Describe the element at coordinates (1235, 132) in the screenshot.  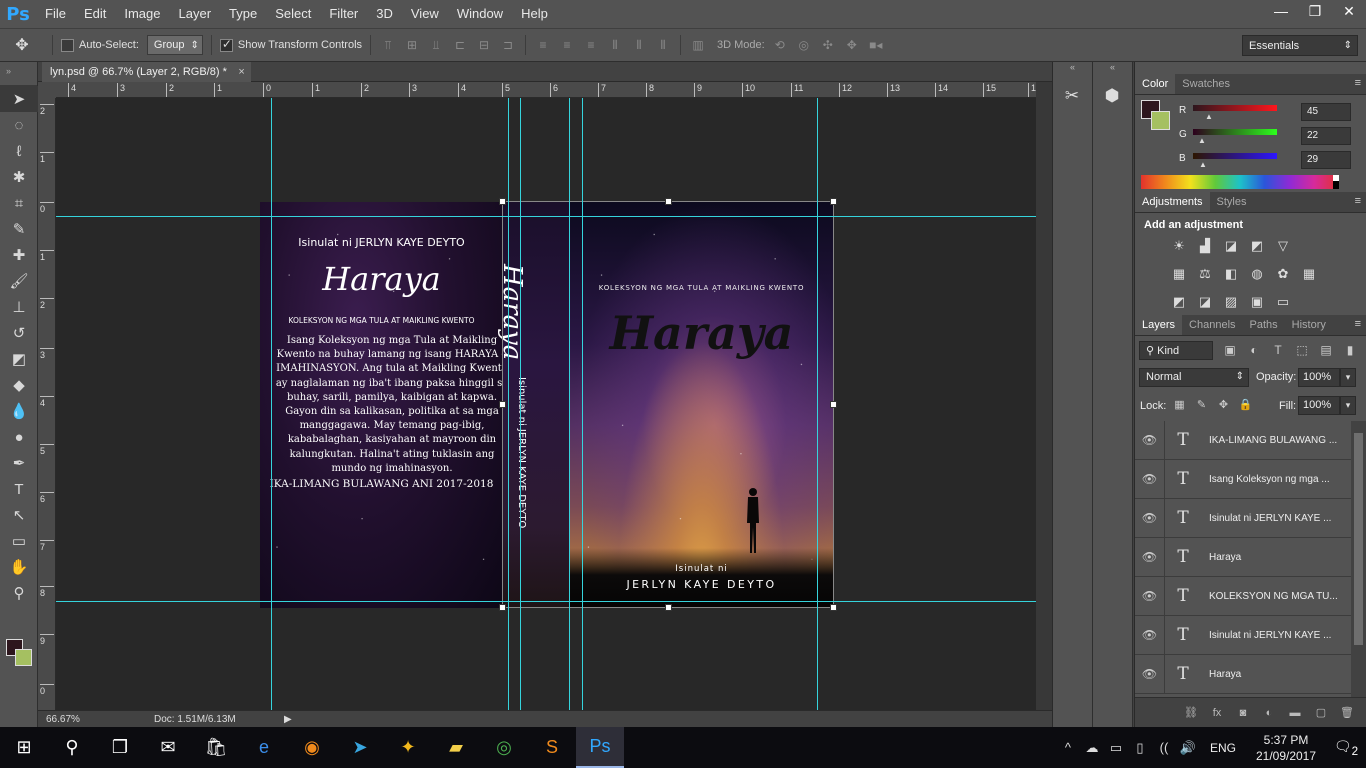
I see `green-slider` at that location.